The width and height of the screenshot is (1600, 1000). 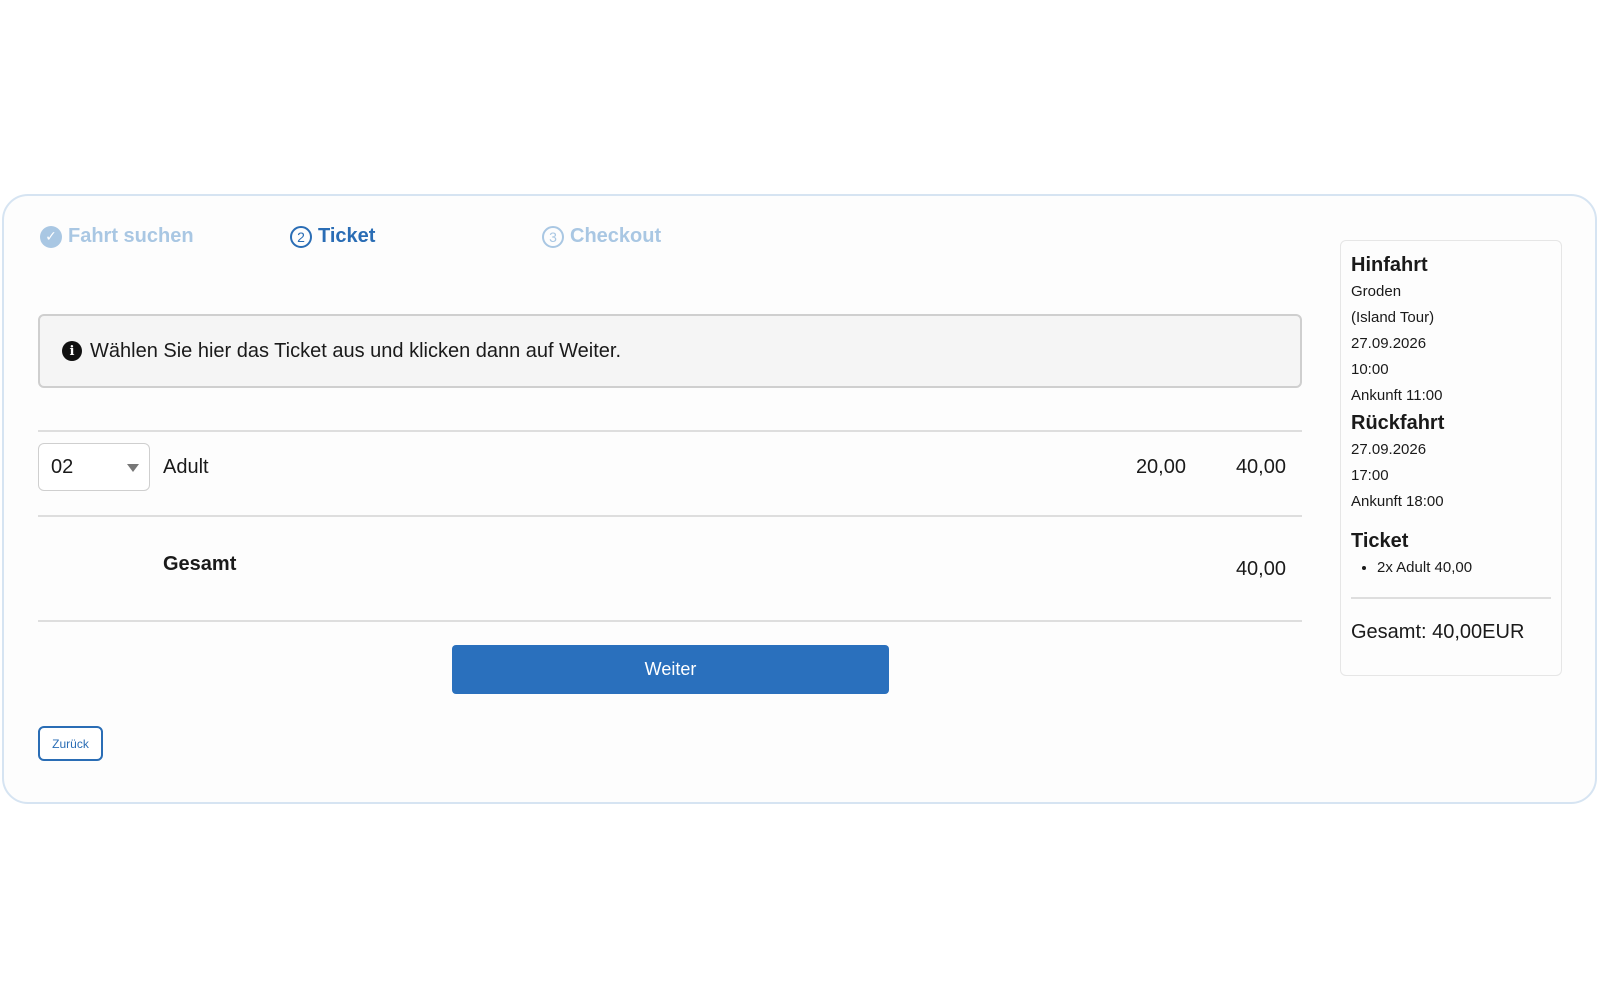 I want to click on return-title: Rückfahrt, so click(x=1398, y=423).